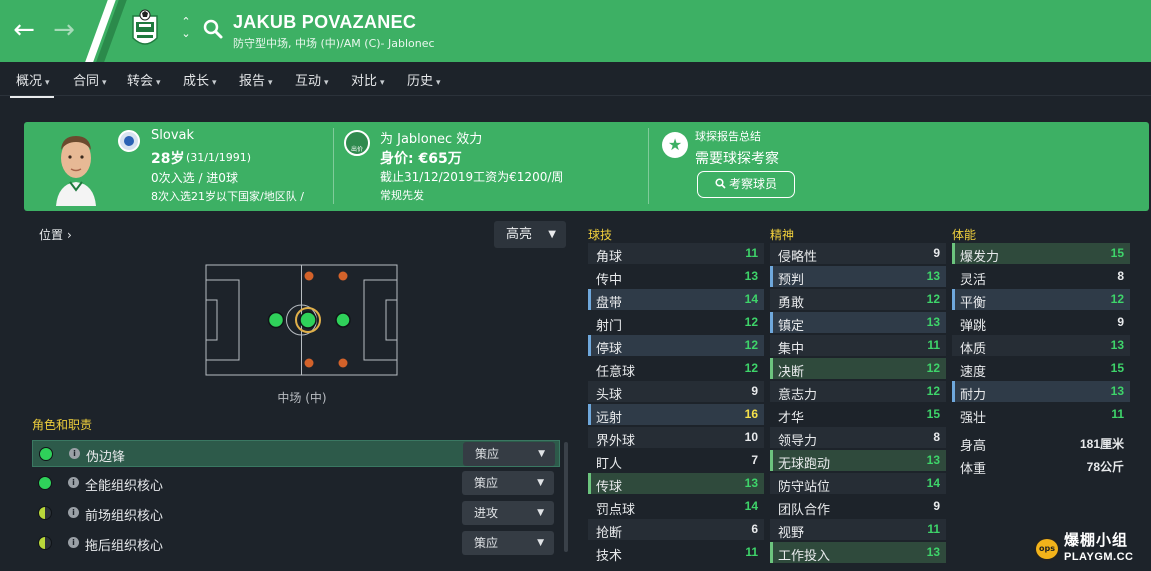 The height and width of the screenshot is (571, 1151). Describe the element at coordinates (24, 30) in the screenshot. I see `back-arrow-icon: ←` at that location.